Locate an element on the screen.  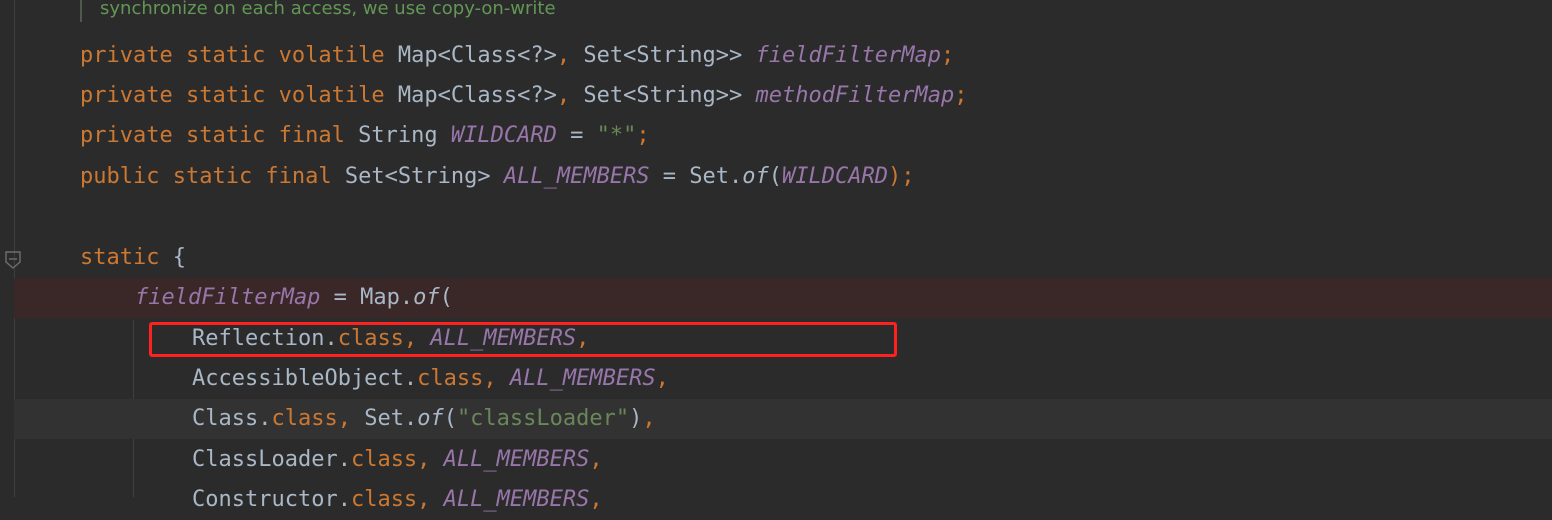
code-line is located at coordinates (776, 218).